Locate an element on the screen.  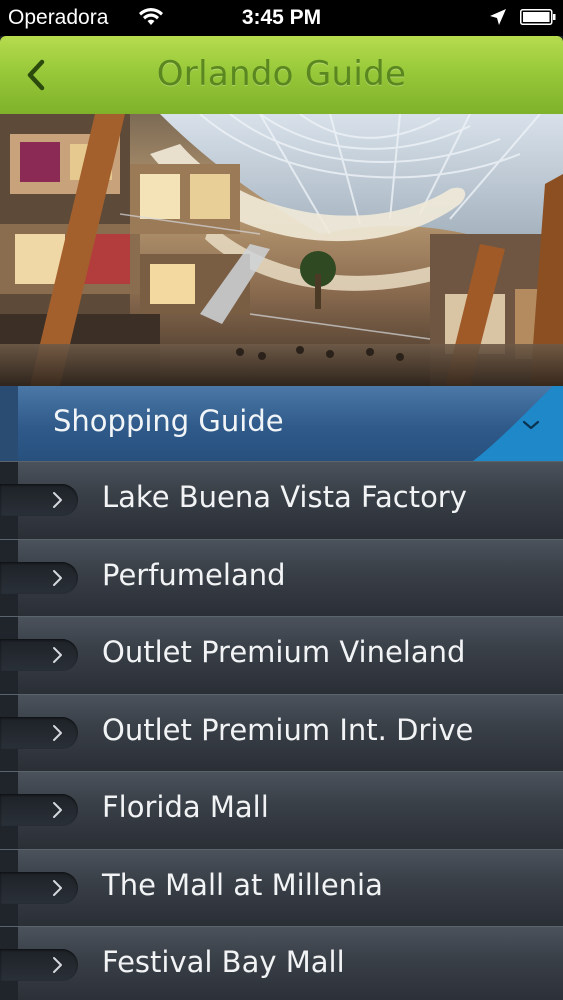
chevron-down-icon is located at coordinates (518, 423).